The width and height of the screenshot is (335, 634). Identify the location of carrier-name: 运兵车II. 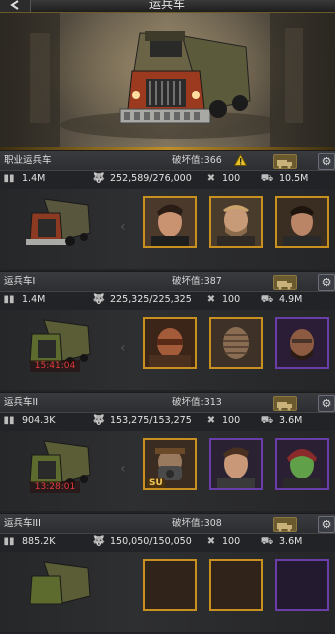
(21, 402).